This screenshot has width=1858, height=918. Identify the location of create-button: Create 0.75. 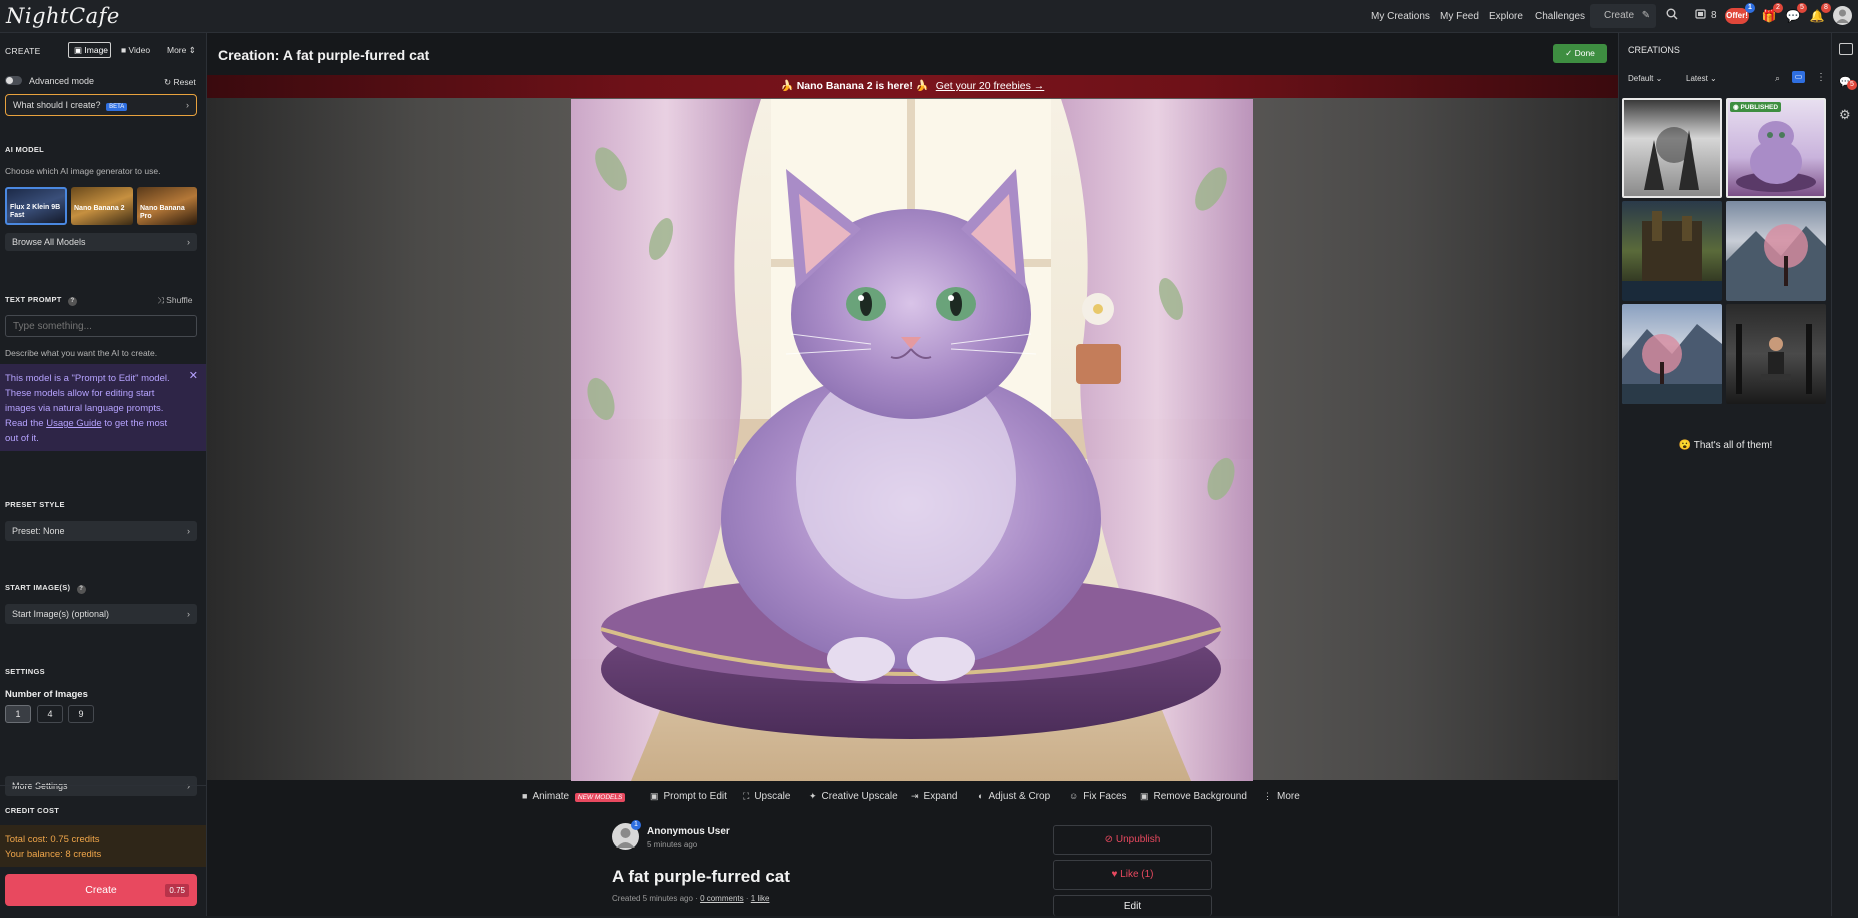
(101, 890).